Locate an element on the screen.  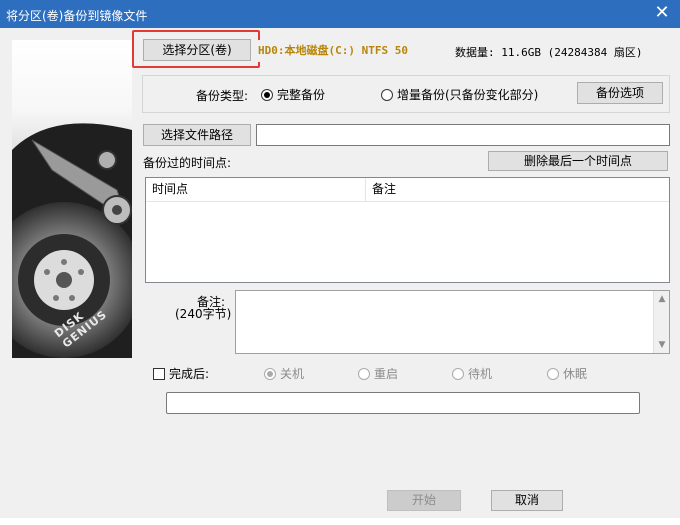
title-bar: 将分区(卷)备份到镜像文件 ✕ is located at coordinates (340, 14).